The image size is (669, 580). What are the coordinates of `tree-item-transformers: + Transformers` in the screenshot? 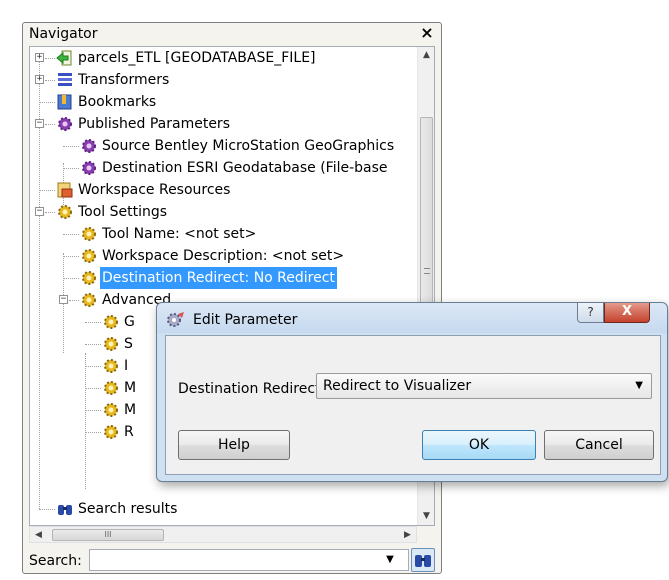 It's located at (225, 80).